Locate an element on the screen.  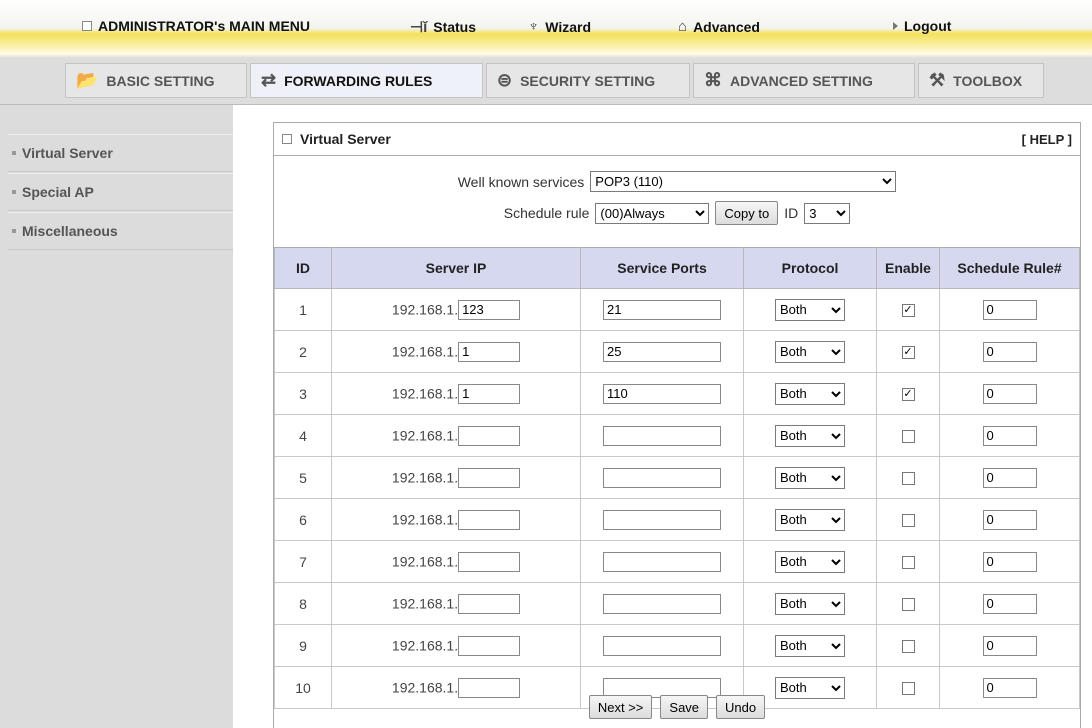
panel-title-text: Virtual Server is located at coordinates (345, 139).